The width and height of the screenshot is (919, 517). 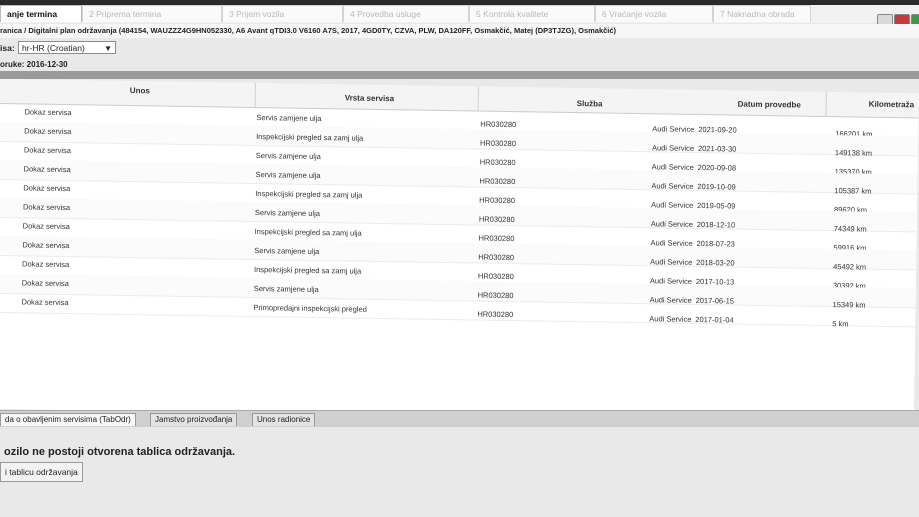 What do you see at coordinates (714, 319) in the screenshot?
I see `cell-date: 2017-01-04` at bounding box center [714, 319].